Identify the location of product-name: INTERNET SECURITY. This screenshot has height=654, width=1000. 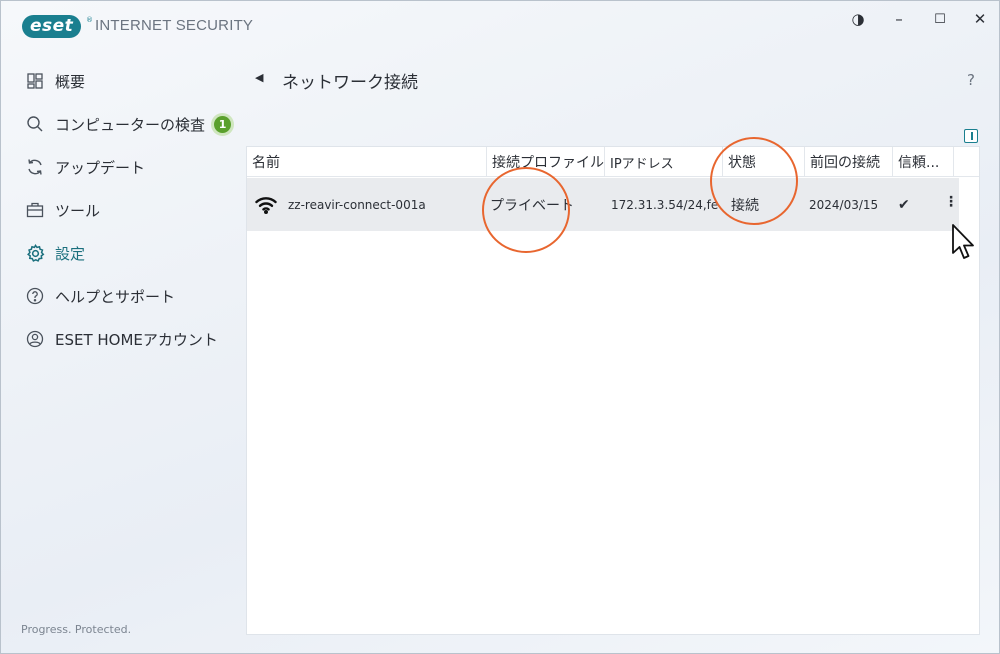
(174, 25).